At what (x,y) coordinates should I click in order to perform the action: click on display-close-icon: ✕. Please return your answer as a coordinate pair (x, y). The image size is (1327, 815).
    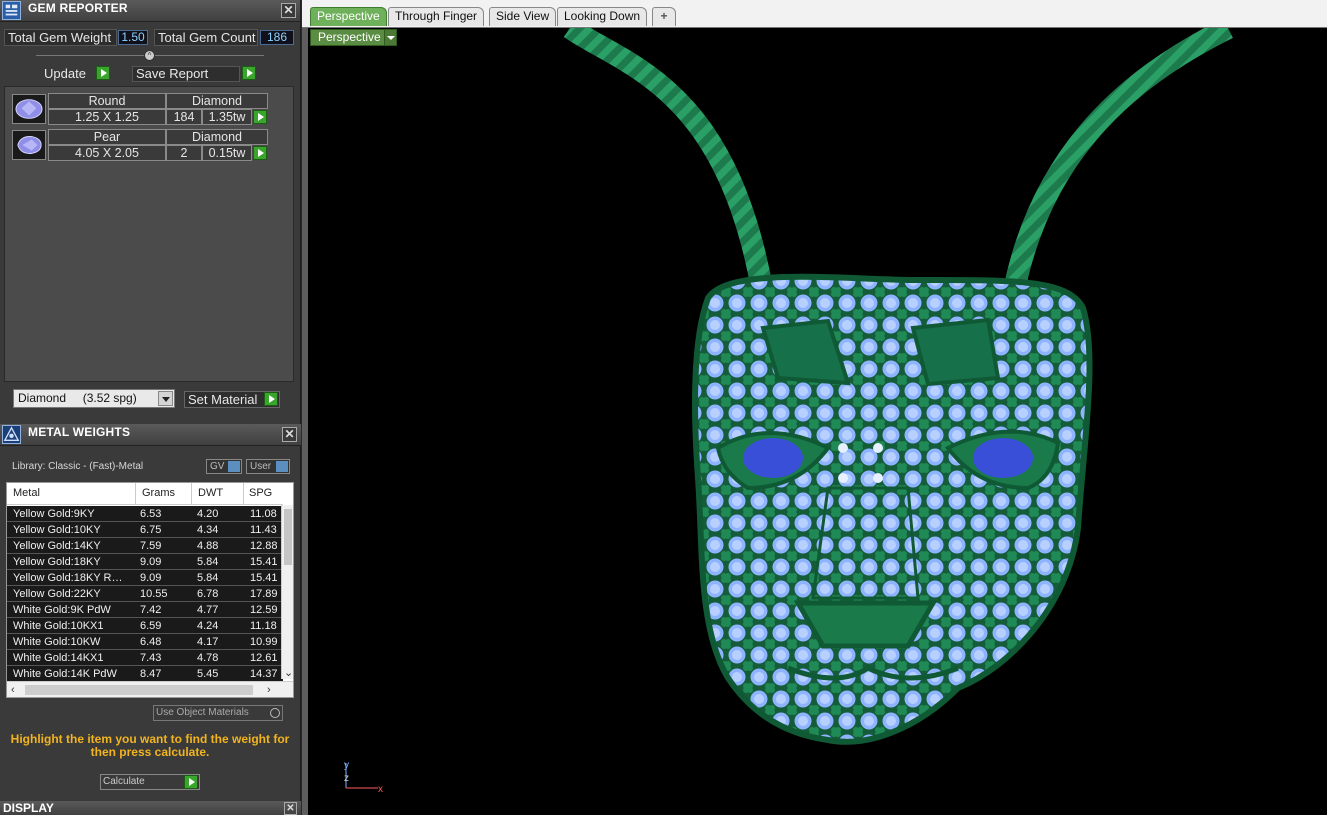
    Looking at the image, I should click on (290, 808).